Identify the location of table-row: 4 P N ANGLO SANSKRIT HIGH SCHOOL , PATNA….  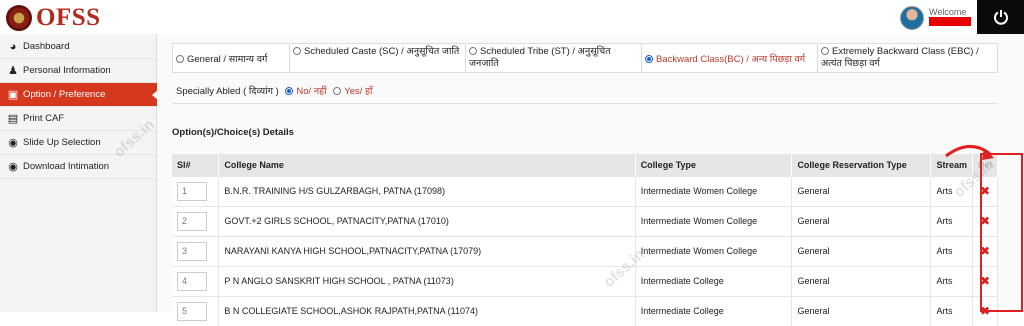
(585, 280).